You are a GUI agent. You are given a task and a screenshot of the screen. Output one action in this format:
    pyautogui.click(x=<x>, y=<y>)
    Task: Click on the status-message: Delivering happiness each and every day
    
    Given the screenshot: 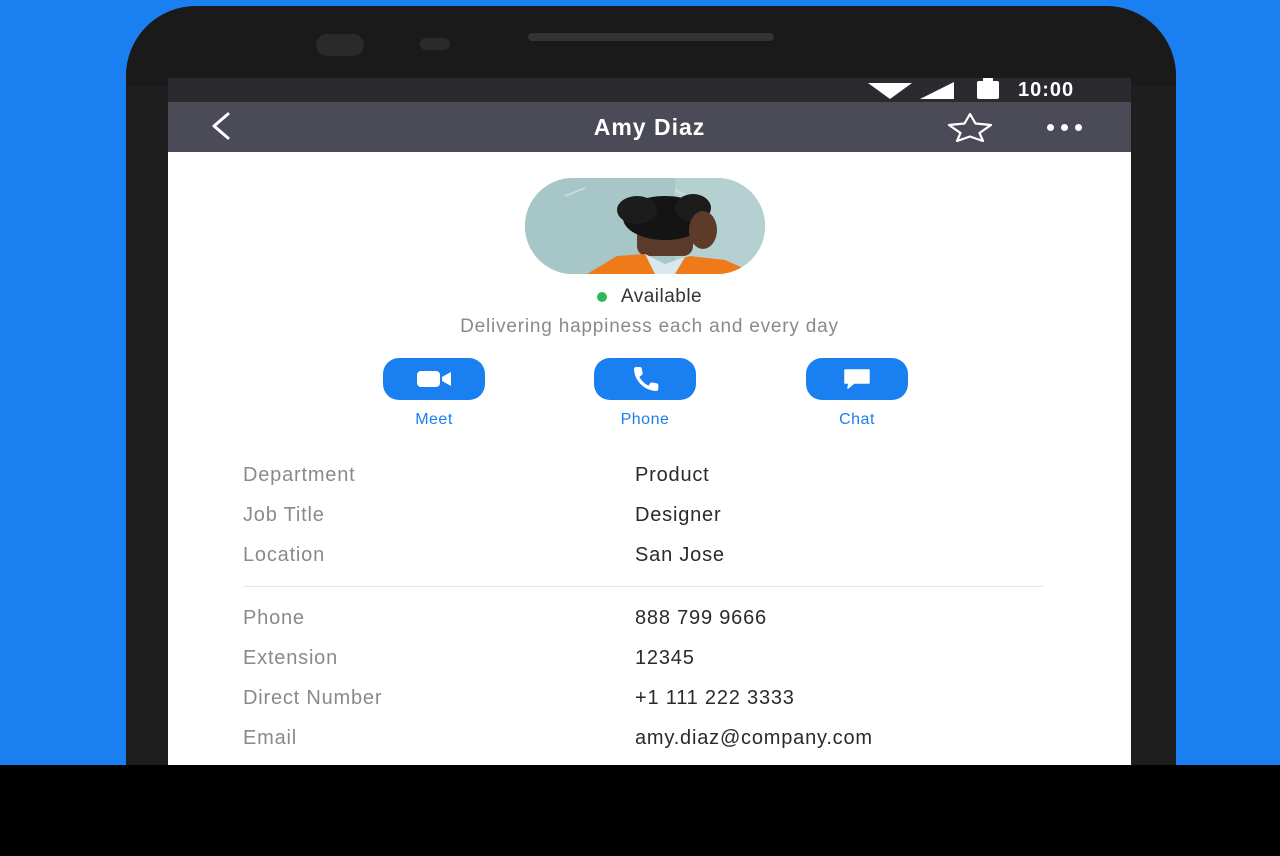 What is the action you would take?
    pyautogui.click(x=649, y=326)
    